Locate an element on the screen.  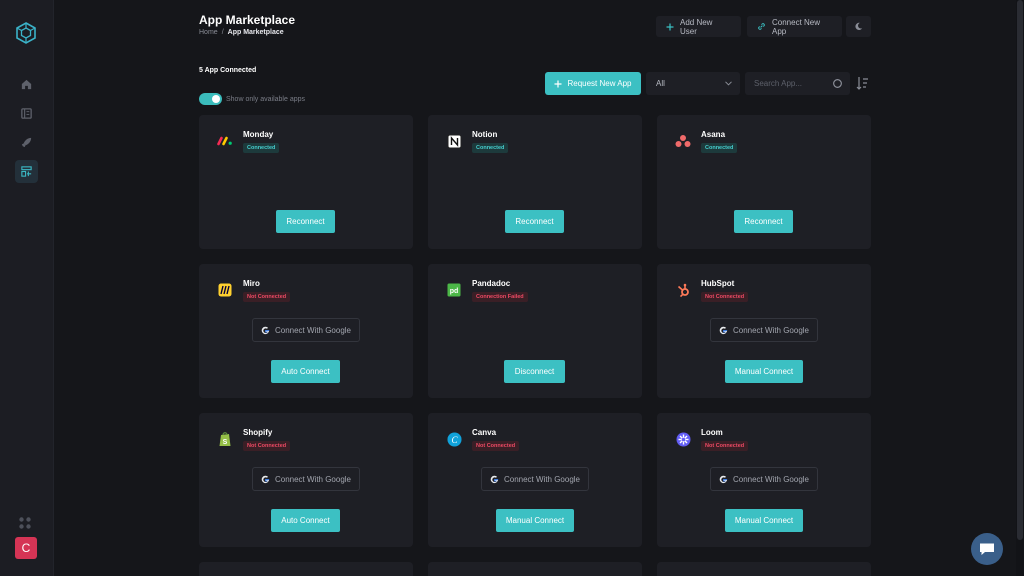
app-card-asana: Asana Connected Reconnect is located at coordinates (764, 182).